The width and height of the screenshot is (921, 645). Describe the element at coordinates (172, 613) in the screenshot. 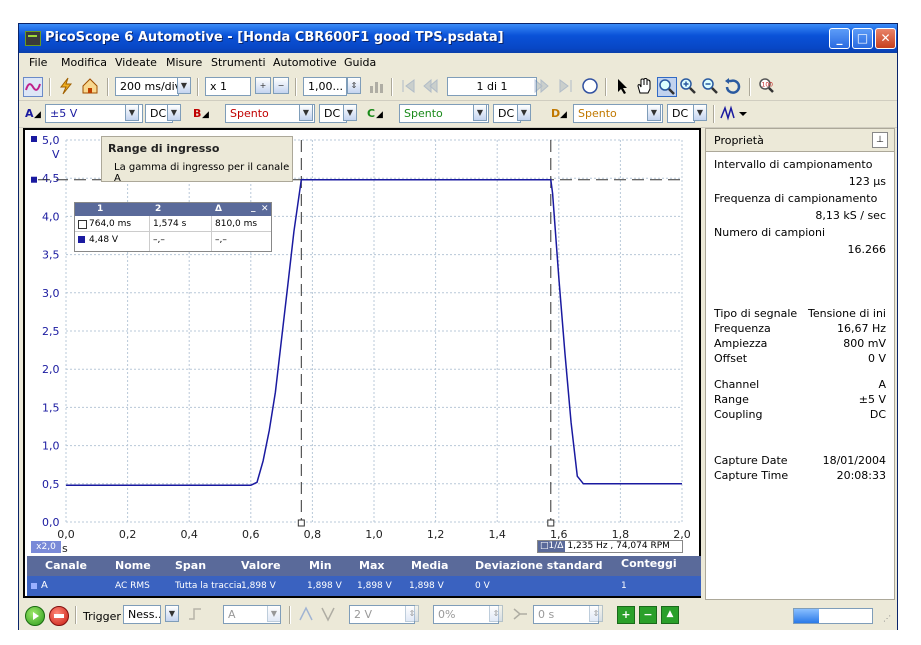

I see `trigger-mode-arrow: ▼` at that location.